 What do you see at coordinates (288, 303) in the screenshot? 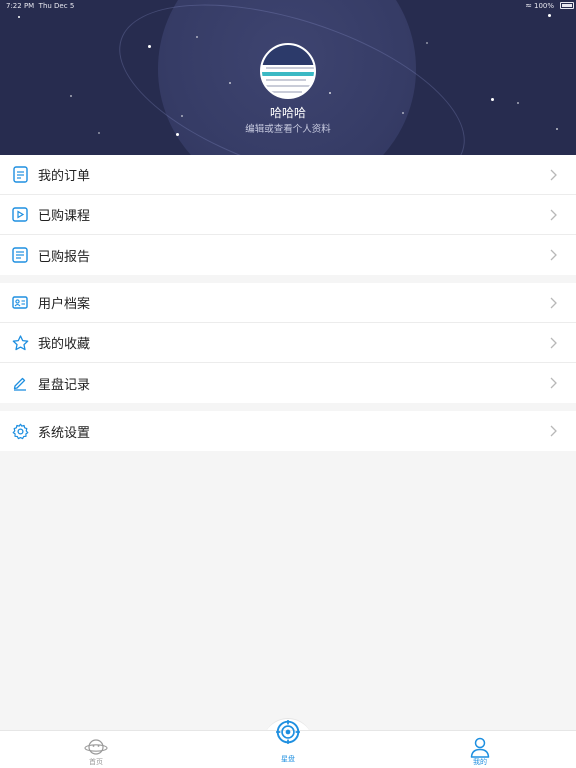
I see `menu-item-user-profile: 用户档案` at bounding box center [288, 303].